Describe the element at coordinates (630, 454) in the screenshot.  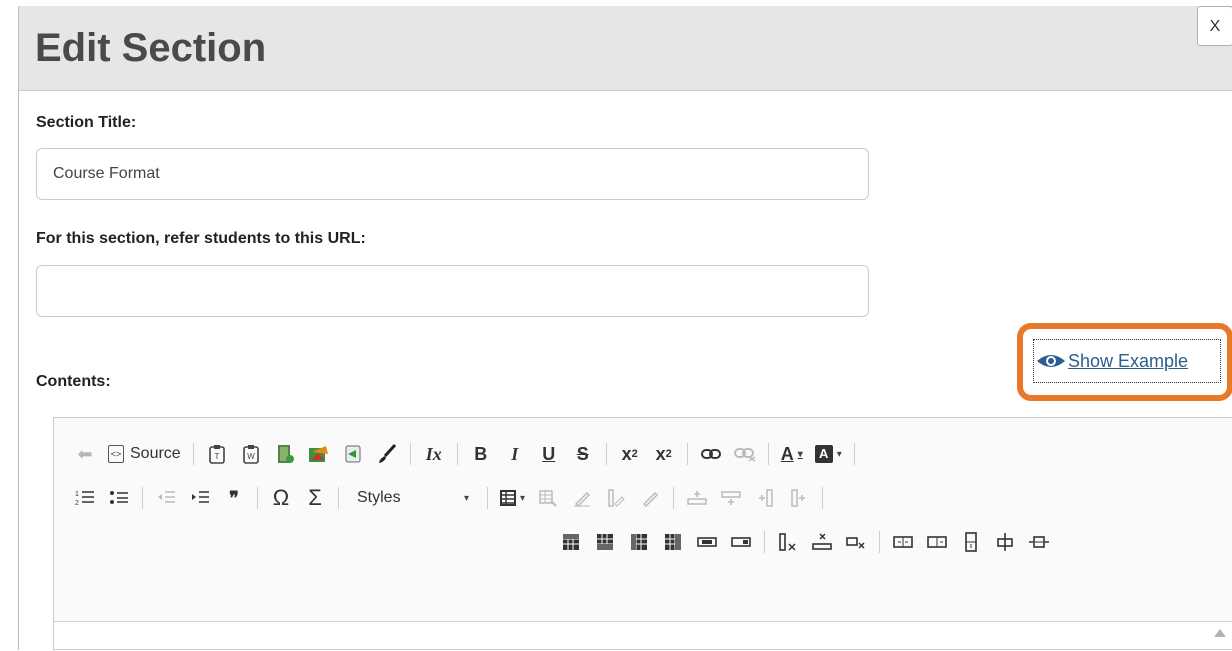
I see `subscript-button: x2` at that location.